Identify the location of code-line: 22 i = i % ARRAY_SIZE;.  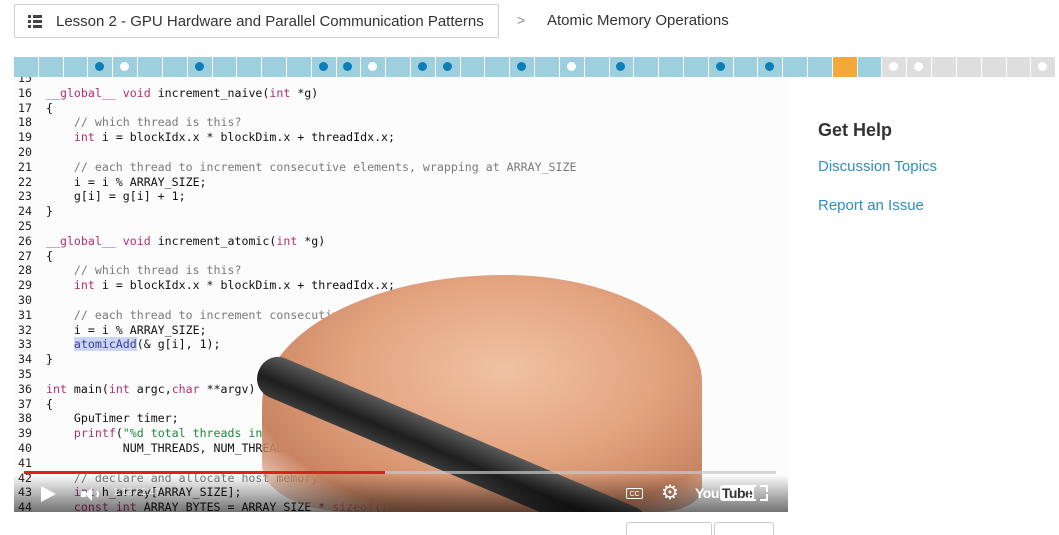
(112, 181).